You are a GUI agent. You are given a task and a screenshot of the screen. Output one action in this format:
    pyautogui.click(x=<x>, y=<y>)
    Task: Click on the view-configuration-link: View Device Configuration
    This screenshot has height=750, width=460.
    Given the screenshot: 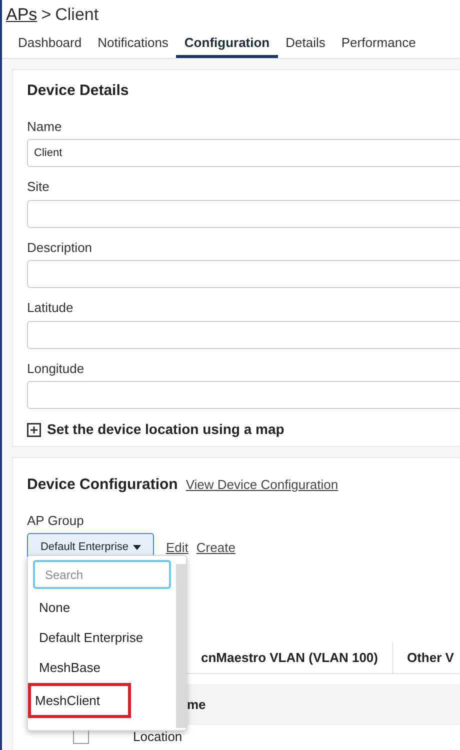 What is the action you would take?
    pyautogui.click(x=262, y=484)
    